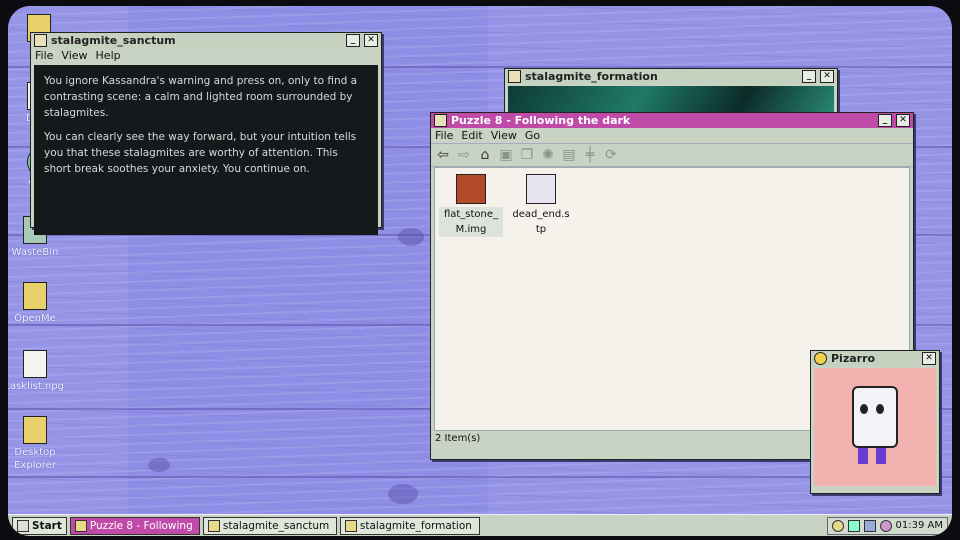 The width and height of the screenshot is (960, 540). I want to click on assistant-portrait, so click(875, 427).